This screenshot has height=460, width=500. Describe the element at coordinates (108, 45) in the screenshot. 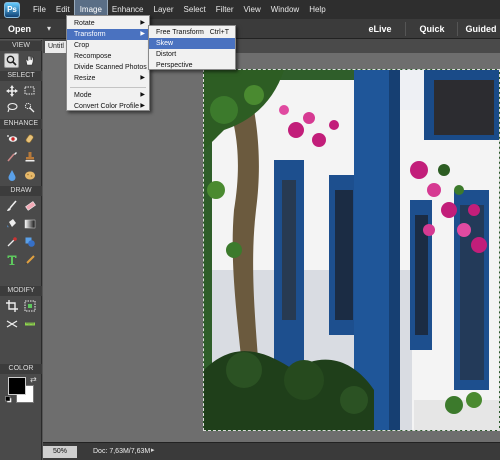

I see `menu-item-crop: Crop` at that location.